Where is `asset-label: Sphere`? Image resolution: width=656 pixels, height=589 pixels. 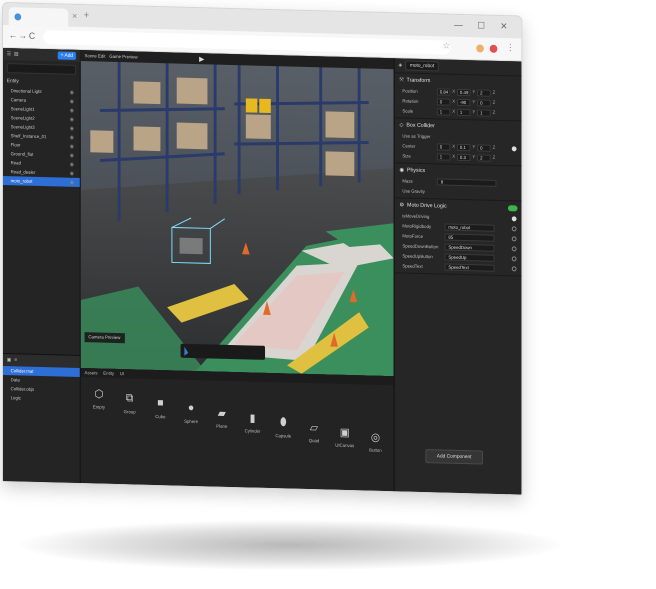
asset-label: Sphere is located at coordinates (191, 421).